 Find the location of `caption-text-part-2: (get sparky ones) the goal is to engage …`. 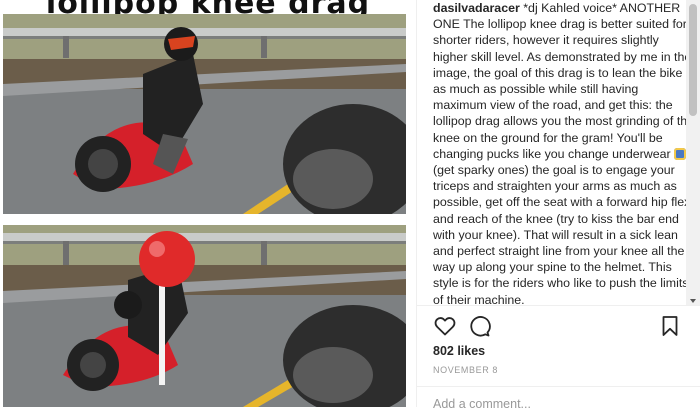

caption-text-part-2: (get sparky ones) the goal is to engage … is located at coordinates (562, 234).